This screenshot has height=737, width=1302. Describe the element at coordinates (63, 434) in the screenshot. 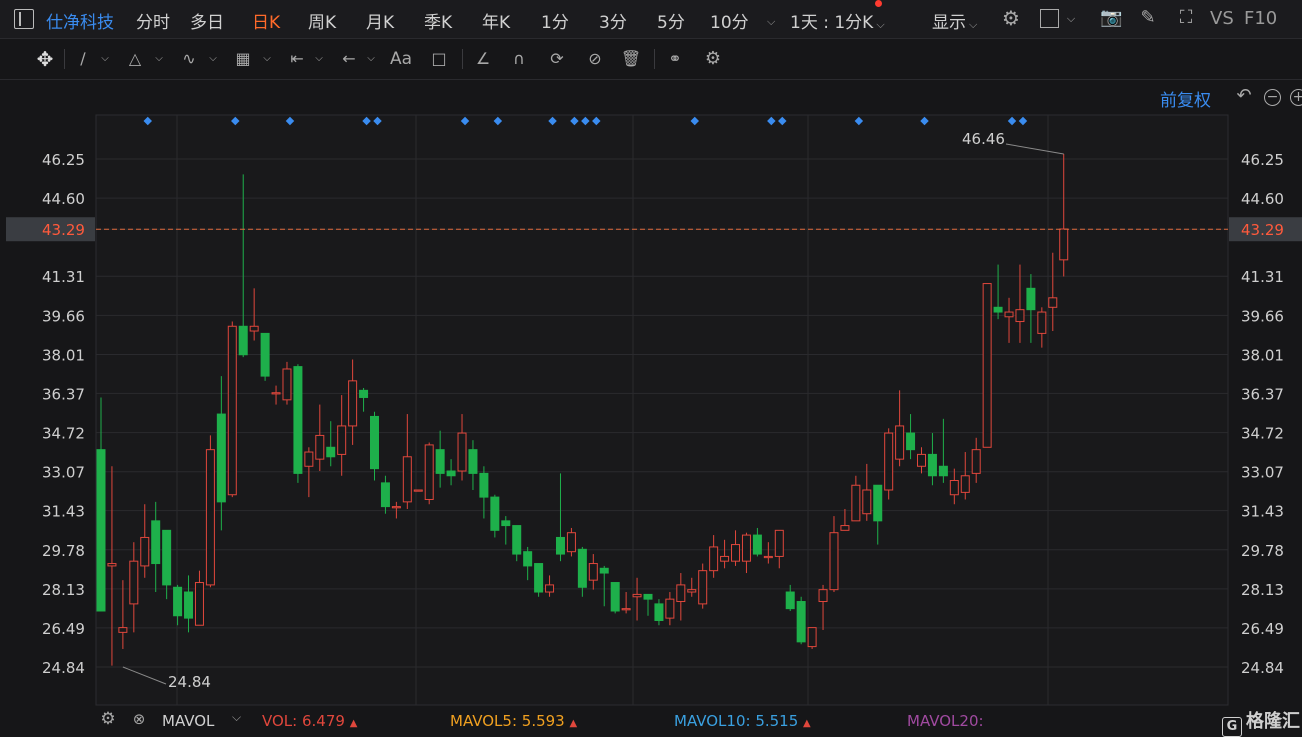

I see `y-tick-label-left: 34.72` at that location.